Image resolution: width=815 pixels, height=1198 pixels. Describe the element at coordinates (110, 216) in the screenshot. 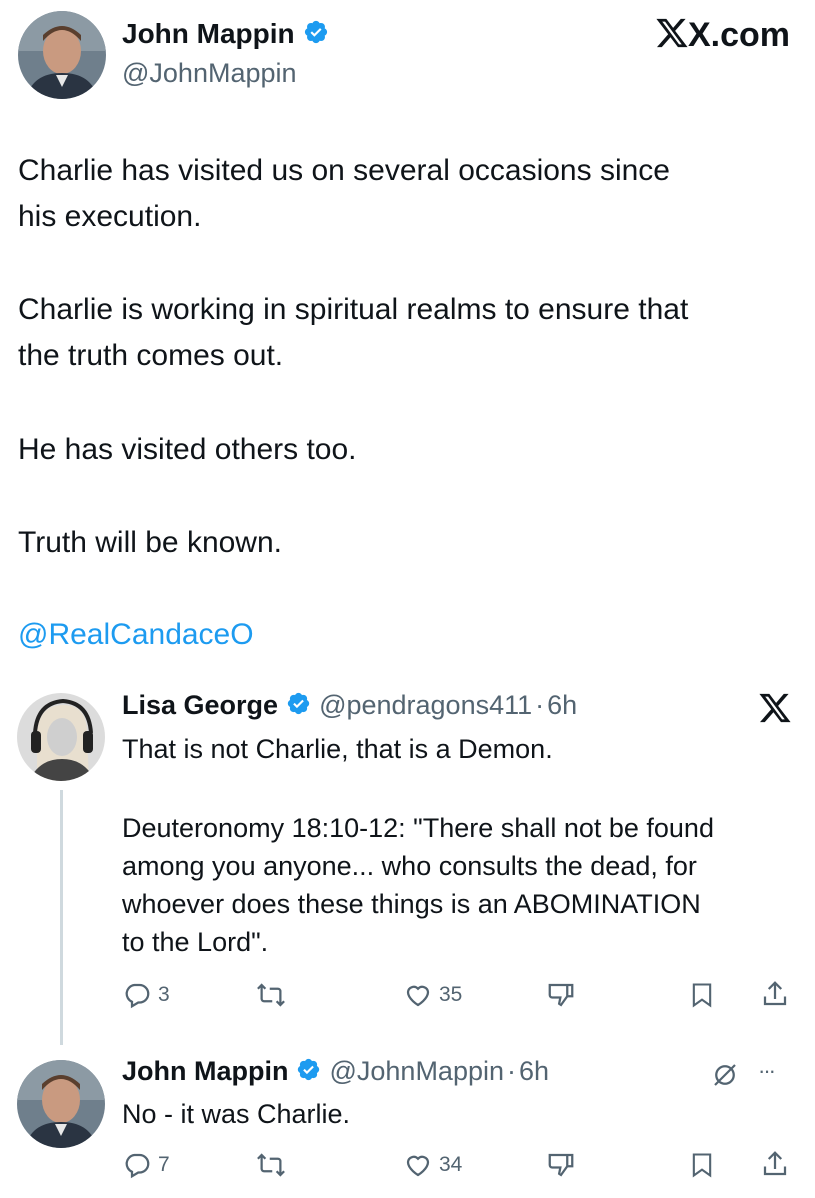

I see `tweet-text-line: his execution.` at that location.